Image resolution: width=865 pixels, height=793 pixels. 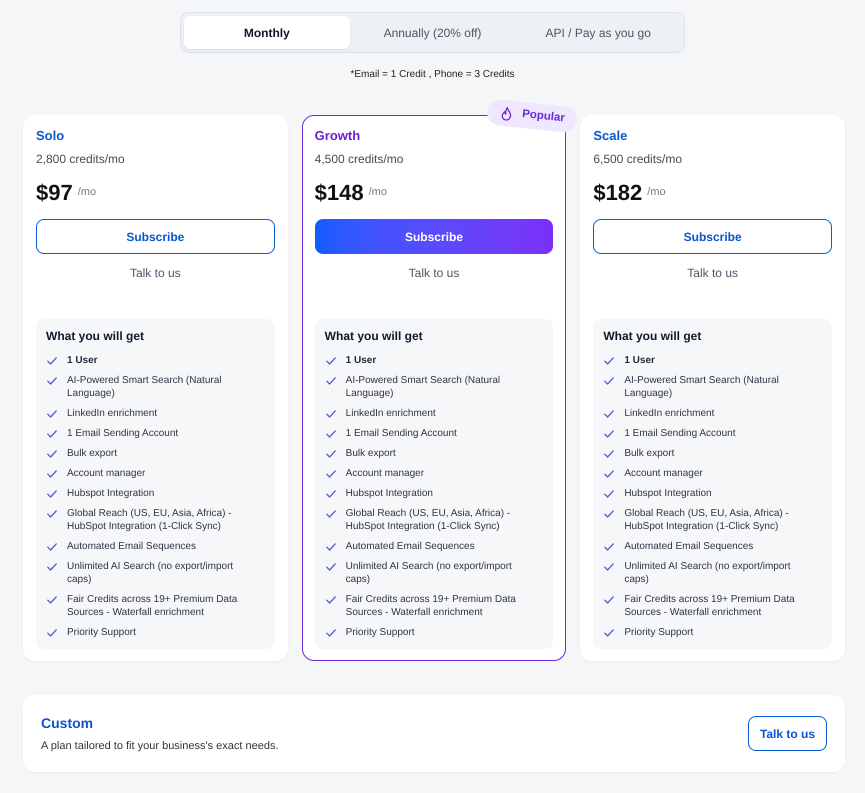 What do you see at coordinates (432, 75) in the screenshot?
I see `credits-note: *Email = 1 Credit , Phone = 3 Credits` at bounding box center [432, 75].